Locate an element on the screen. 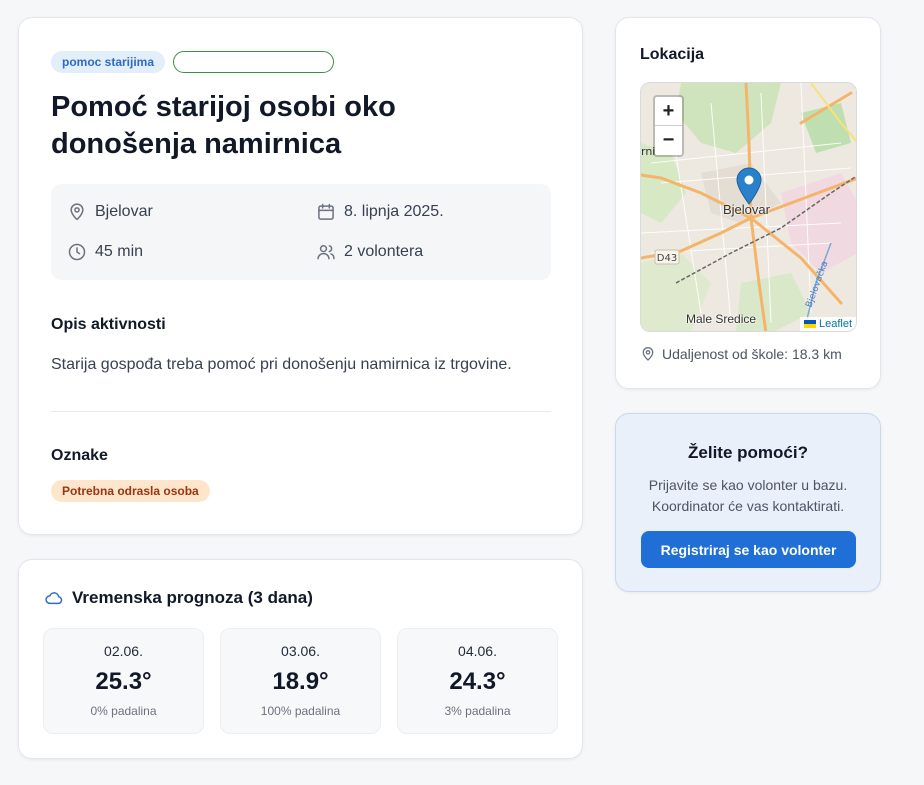 This screenshot has width=924, height=785. meta-volunteers-text: 2 volontera is located at coordinates (384, 251).